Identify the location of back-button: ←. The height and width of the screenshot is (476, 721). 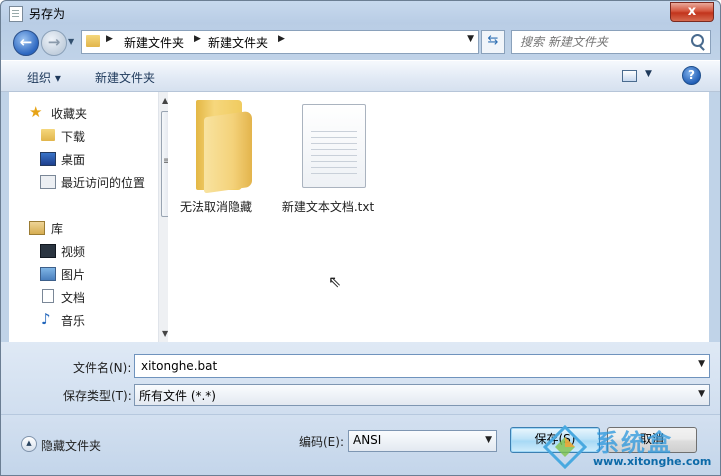
(26, 43).